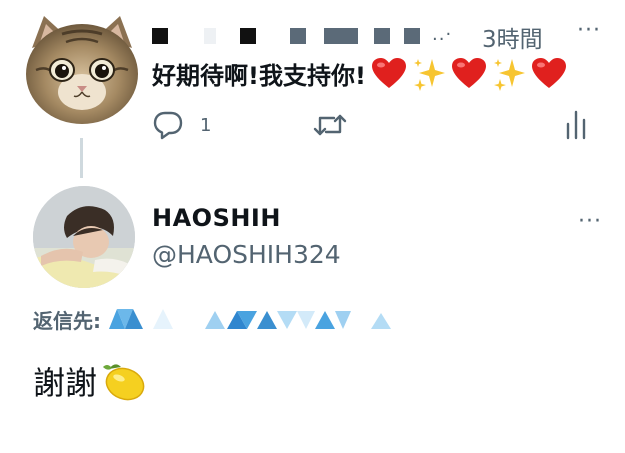 The width and height of the screenshot is (625, 453). What do you see at coordinates (259, 319) in the screenshot?
I see `censored-mention` at bounding box center [259, 319].